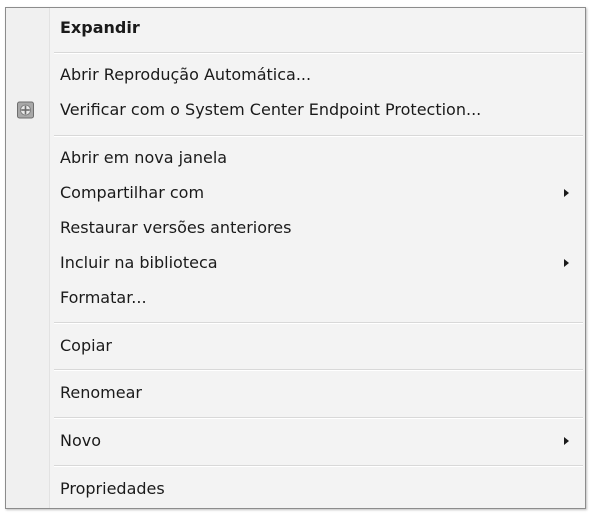 This screenshot has height=517, width=594. What do you see at coordinates (25, 110) in the screenshot?
I see `shield-icon` at bounding box center [25, 110].